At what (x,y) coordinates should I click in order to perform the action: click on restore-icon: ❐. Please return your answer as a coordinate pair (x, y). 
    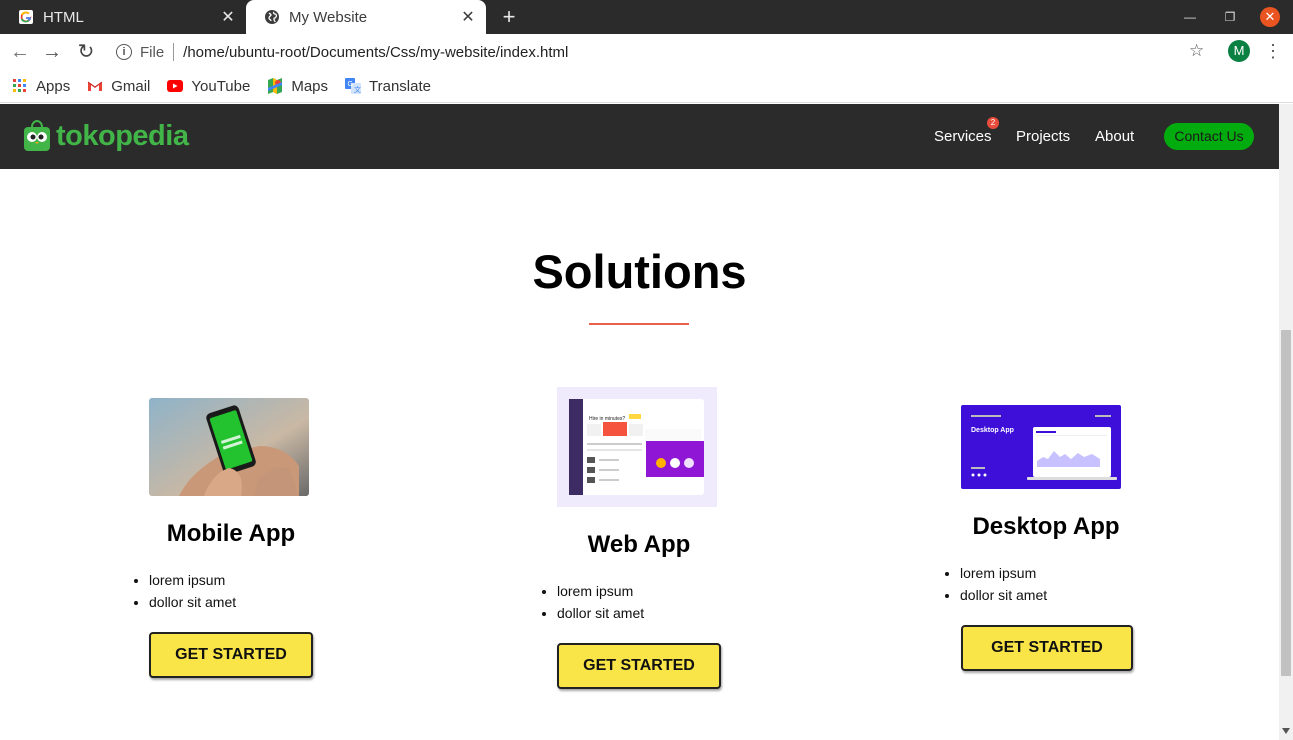
    Looking at the image, I should click on (1230, 17).